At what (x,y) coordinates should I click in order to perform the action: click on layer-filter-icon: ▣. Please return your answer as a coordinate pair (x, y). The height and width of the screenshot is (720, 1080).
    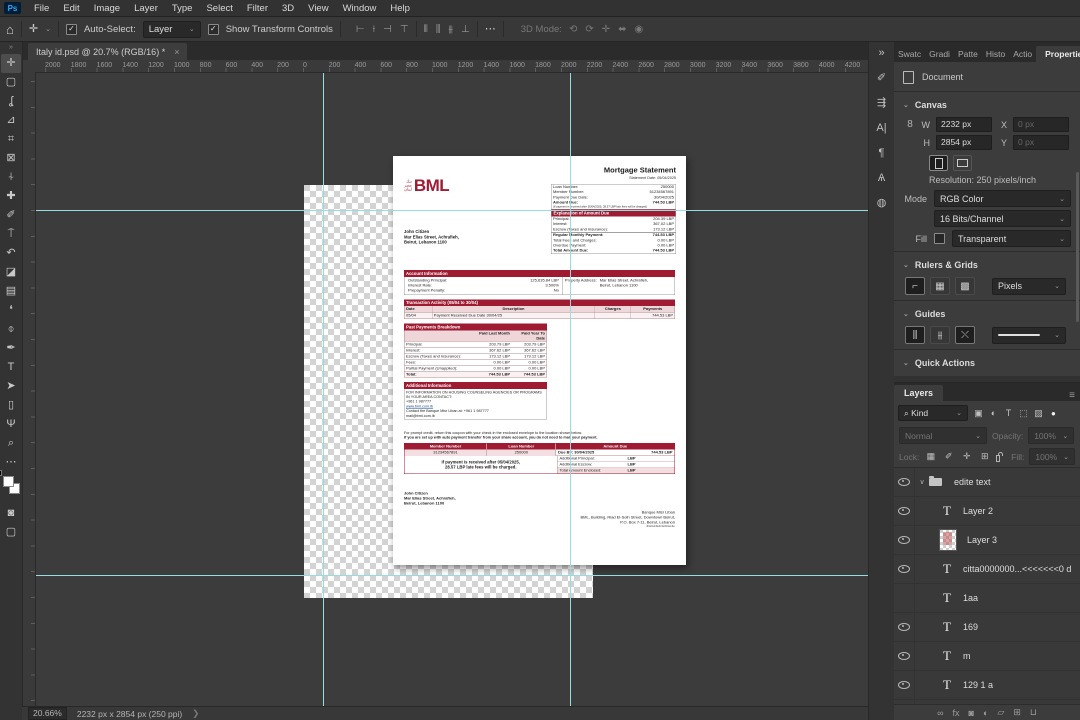
    Looking at the image, I should click on (978, 413).